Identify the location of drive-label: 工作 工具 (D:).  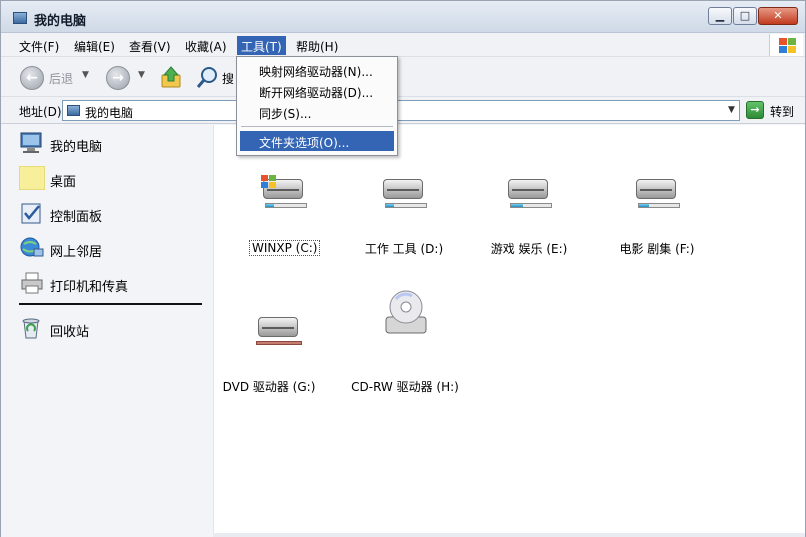
(404, 249).